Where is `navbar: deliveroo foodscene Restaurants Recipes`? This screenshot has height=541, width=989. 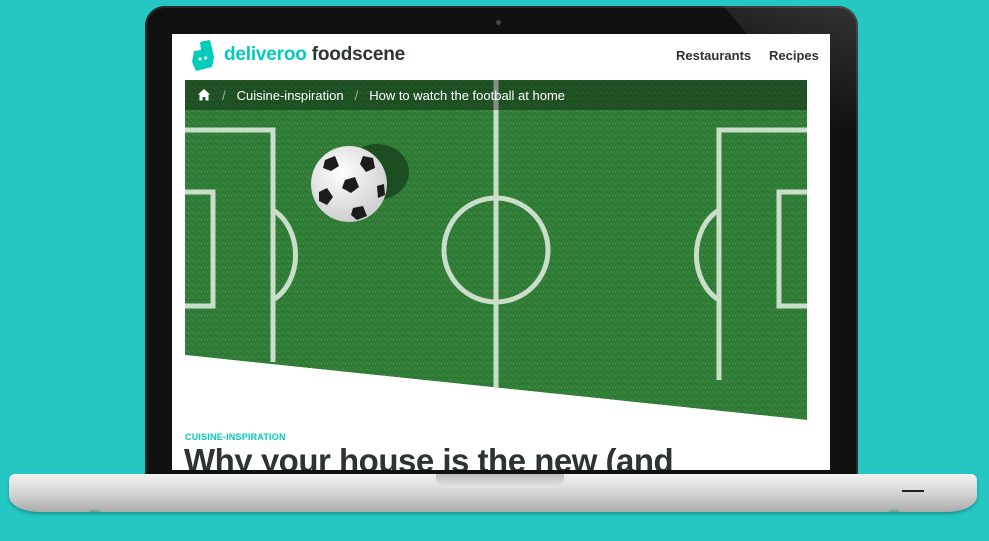
navbar: deliveroo foodscene Restaurants Recipes is located at coordinates (501, 57).